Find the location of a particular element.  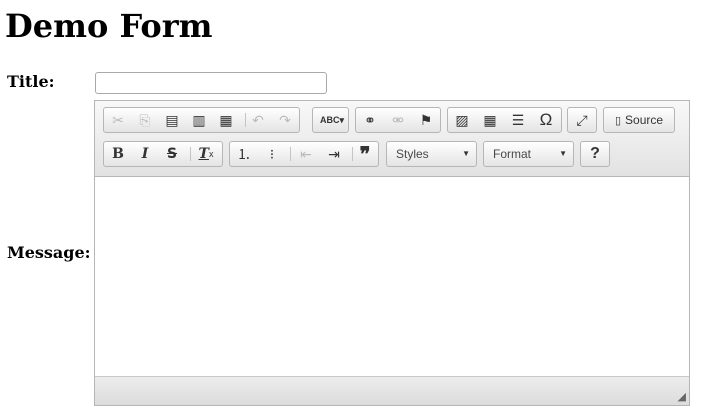

paragraph-group: ⒈ ⁝ ⇤ ⇥ ❞ is located at coordinates (304, 154).